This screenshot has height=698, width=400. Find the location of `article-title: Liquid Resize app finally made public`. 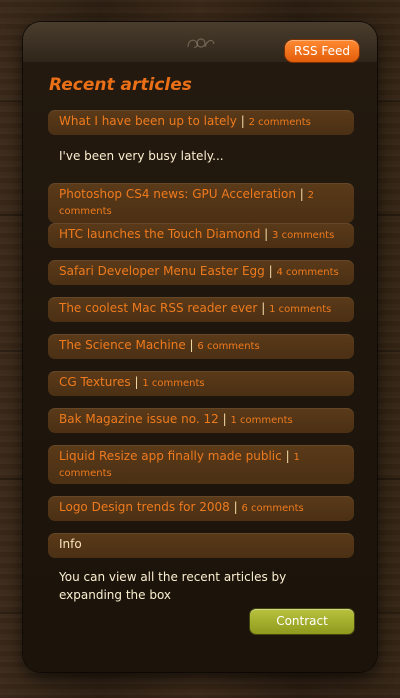

article-title: Liquid Resize app finally made public is located at coordinates (170, 456).